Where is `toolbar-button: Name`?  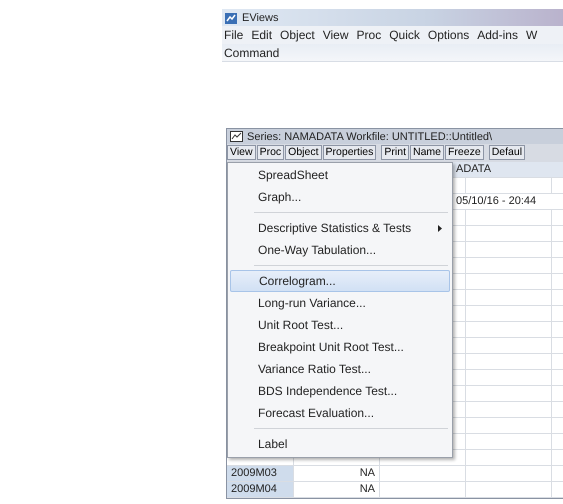
toolbar-button: Name is located at coordinates (427, 152).